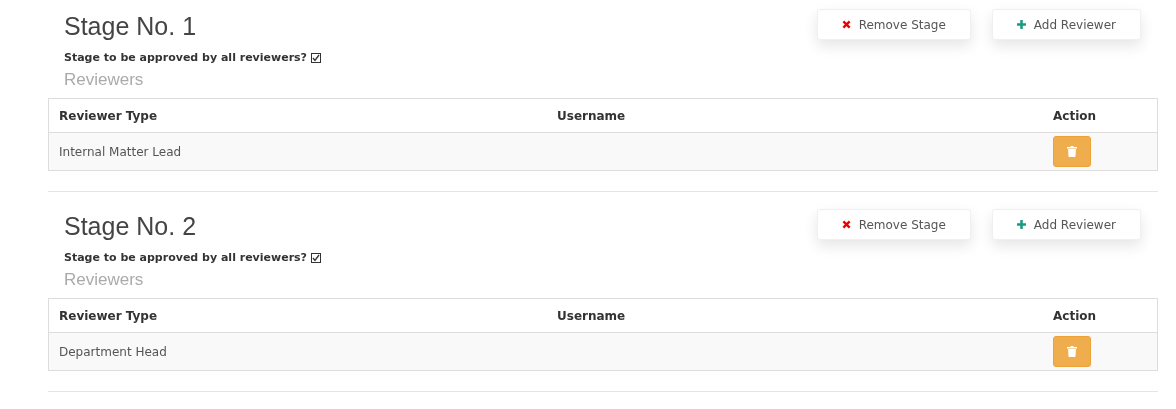 Image resolution: width=1176 pixels, height=409 pixels. What do you see at coordinates (131, 26) in the screenshot?
I see `stage-title: Stage No. 1` at bounding box center [131, 26].